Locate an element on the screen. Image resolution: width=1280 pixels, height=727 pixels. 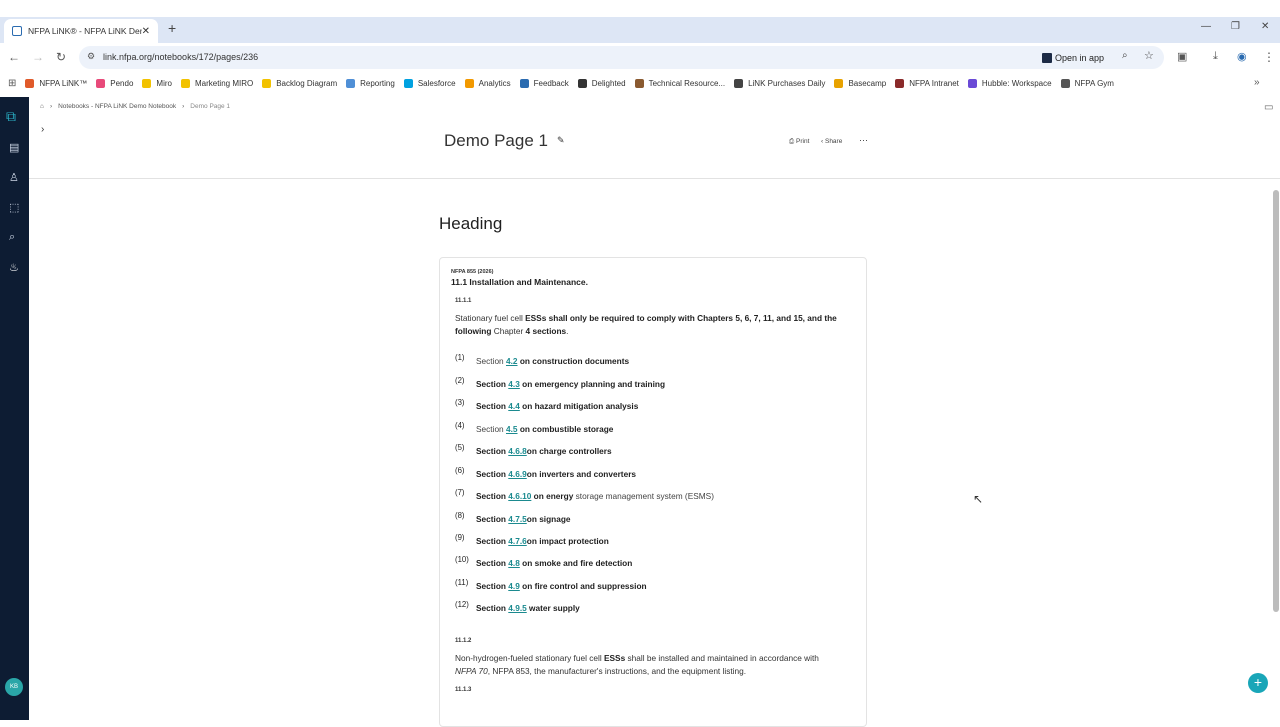
list-text: on impact protection is located at coordinates (567, 541).